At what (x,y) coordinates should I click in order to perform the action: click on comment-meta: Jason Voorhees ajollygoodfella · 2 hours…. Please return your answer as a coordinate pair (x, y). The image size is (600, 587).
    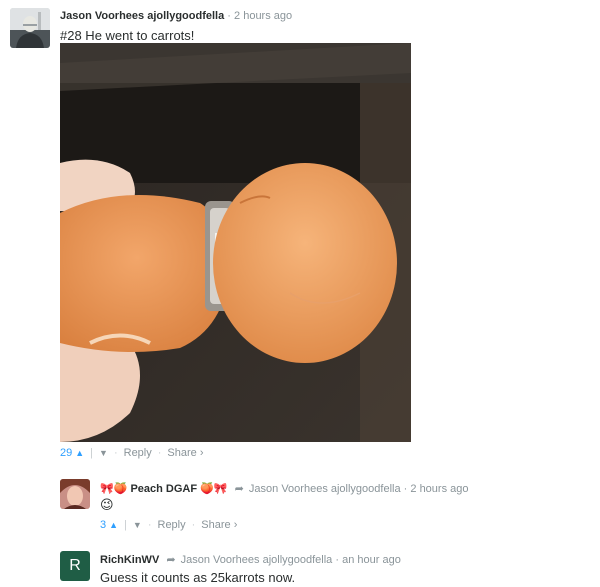
    Looking at the image, I should click on (176, 16).